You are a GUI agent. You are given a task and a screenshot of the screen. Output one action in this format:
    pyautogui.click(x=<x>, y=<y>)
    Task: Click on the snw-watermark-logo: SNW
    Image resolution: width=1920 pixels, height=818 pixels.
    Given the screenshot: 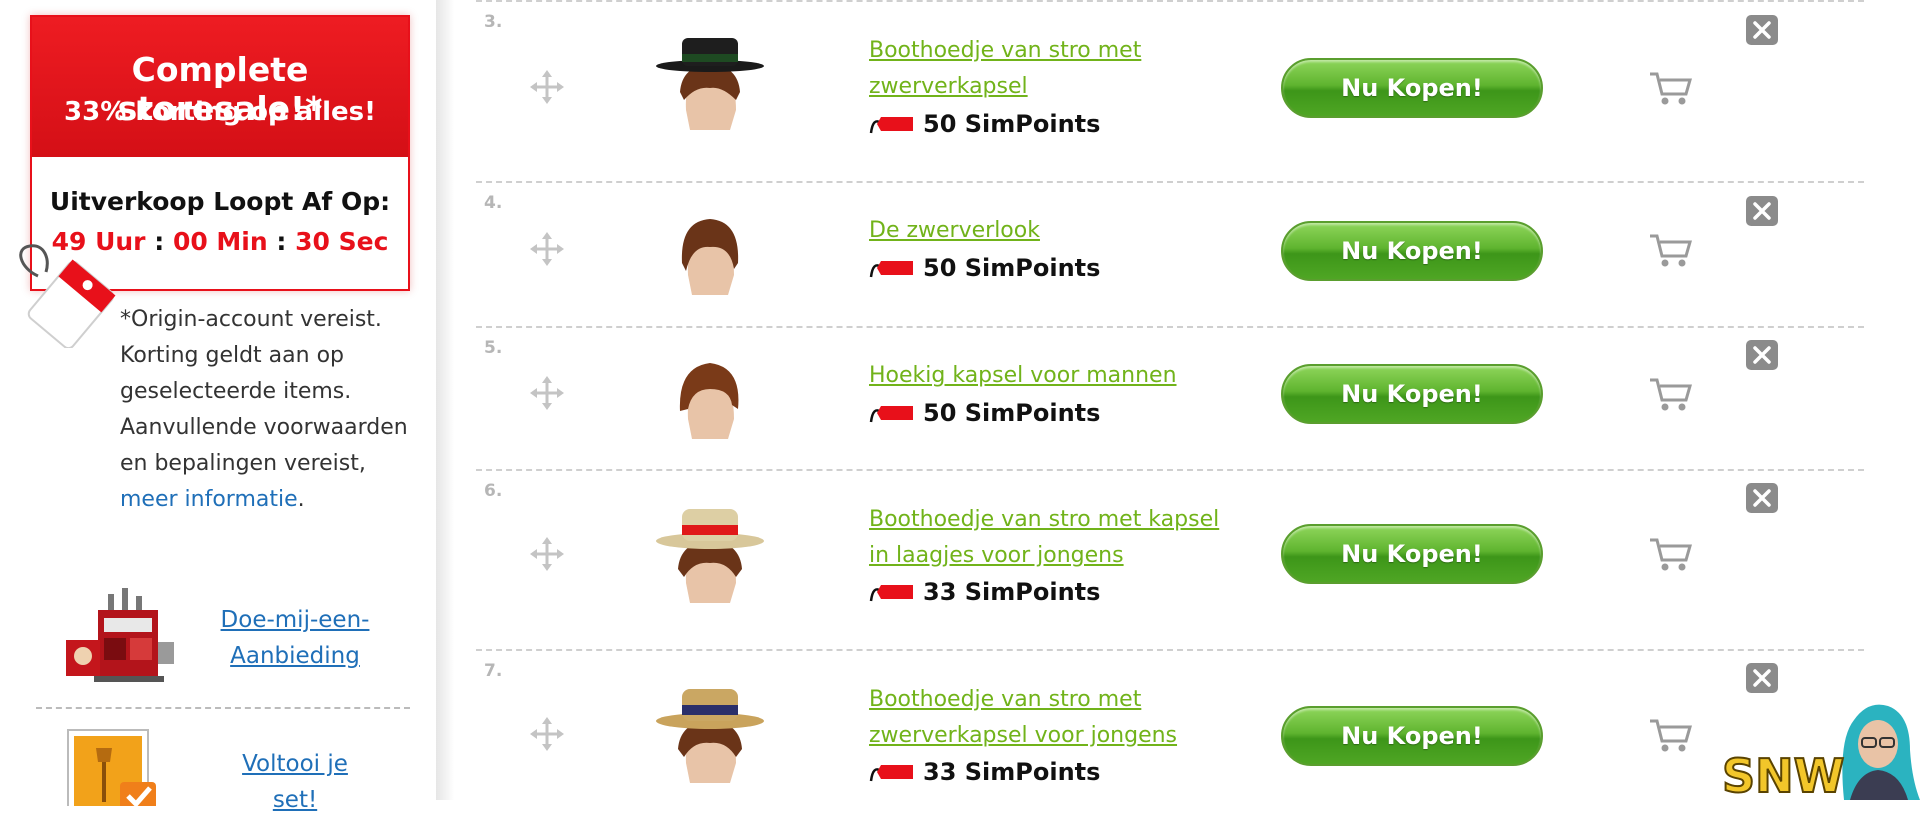 What is the action you would take?
    pyautogui.click(x=1820, y=752)
    